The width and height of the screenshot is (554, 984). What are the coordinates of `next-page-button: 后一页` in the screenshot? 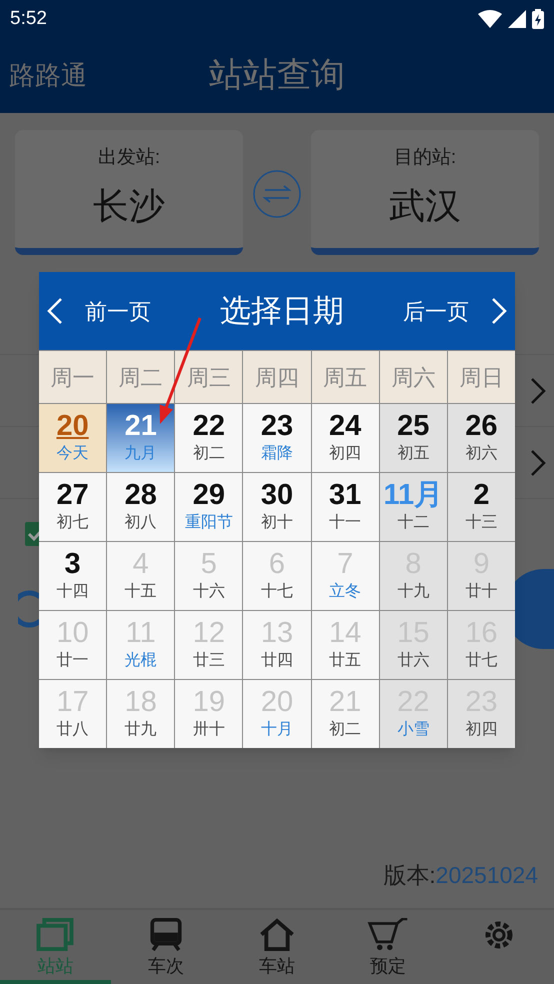 It's located at (455, 311).